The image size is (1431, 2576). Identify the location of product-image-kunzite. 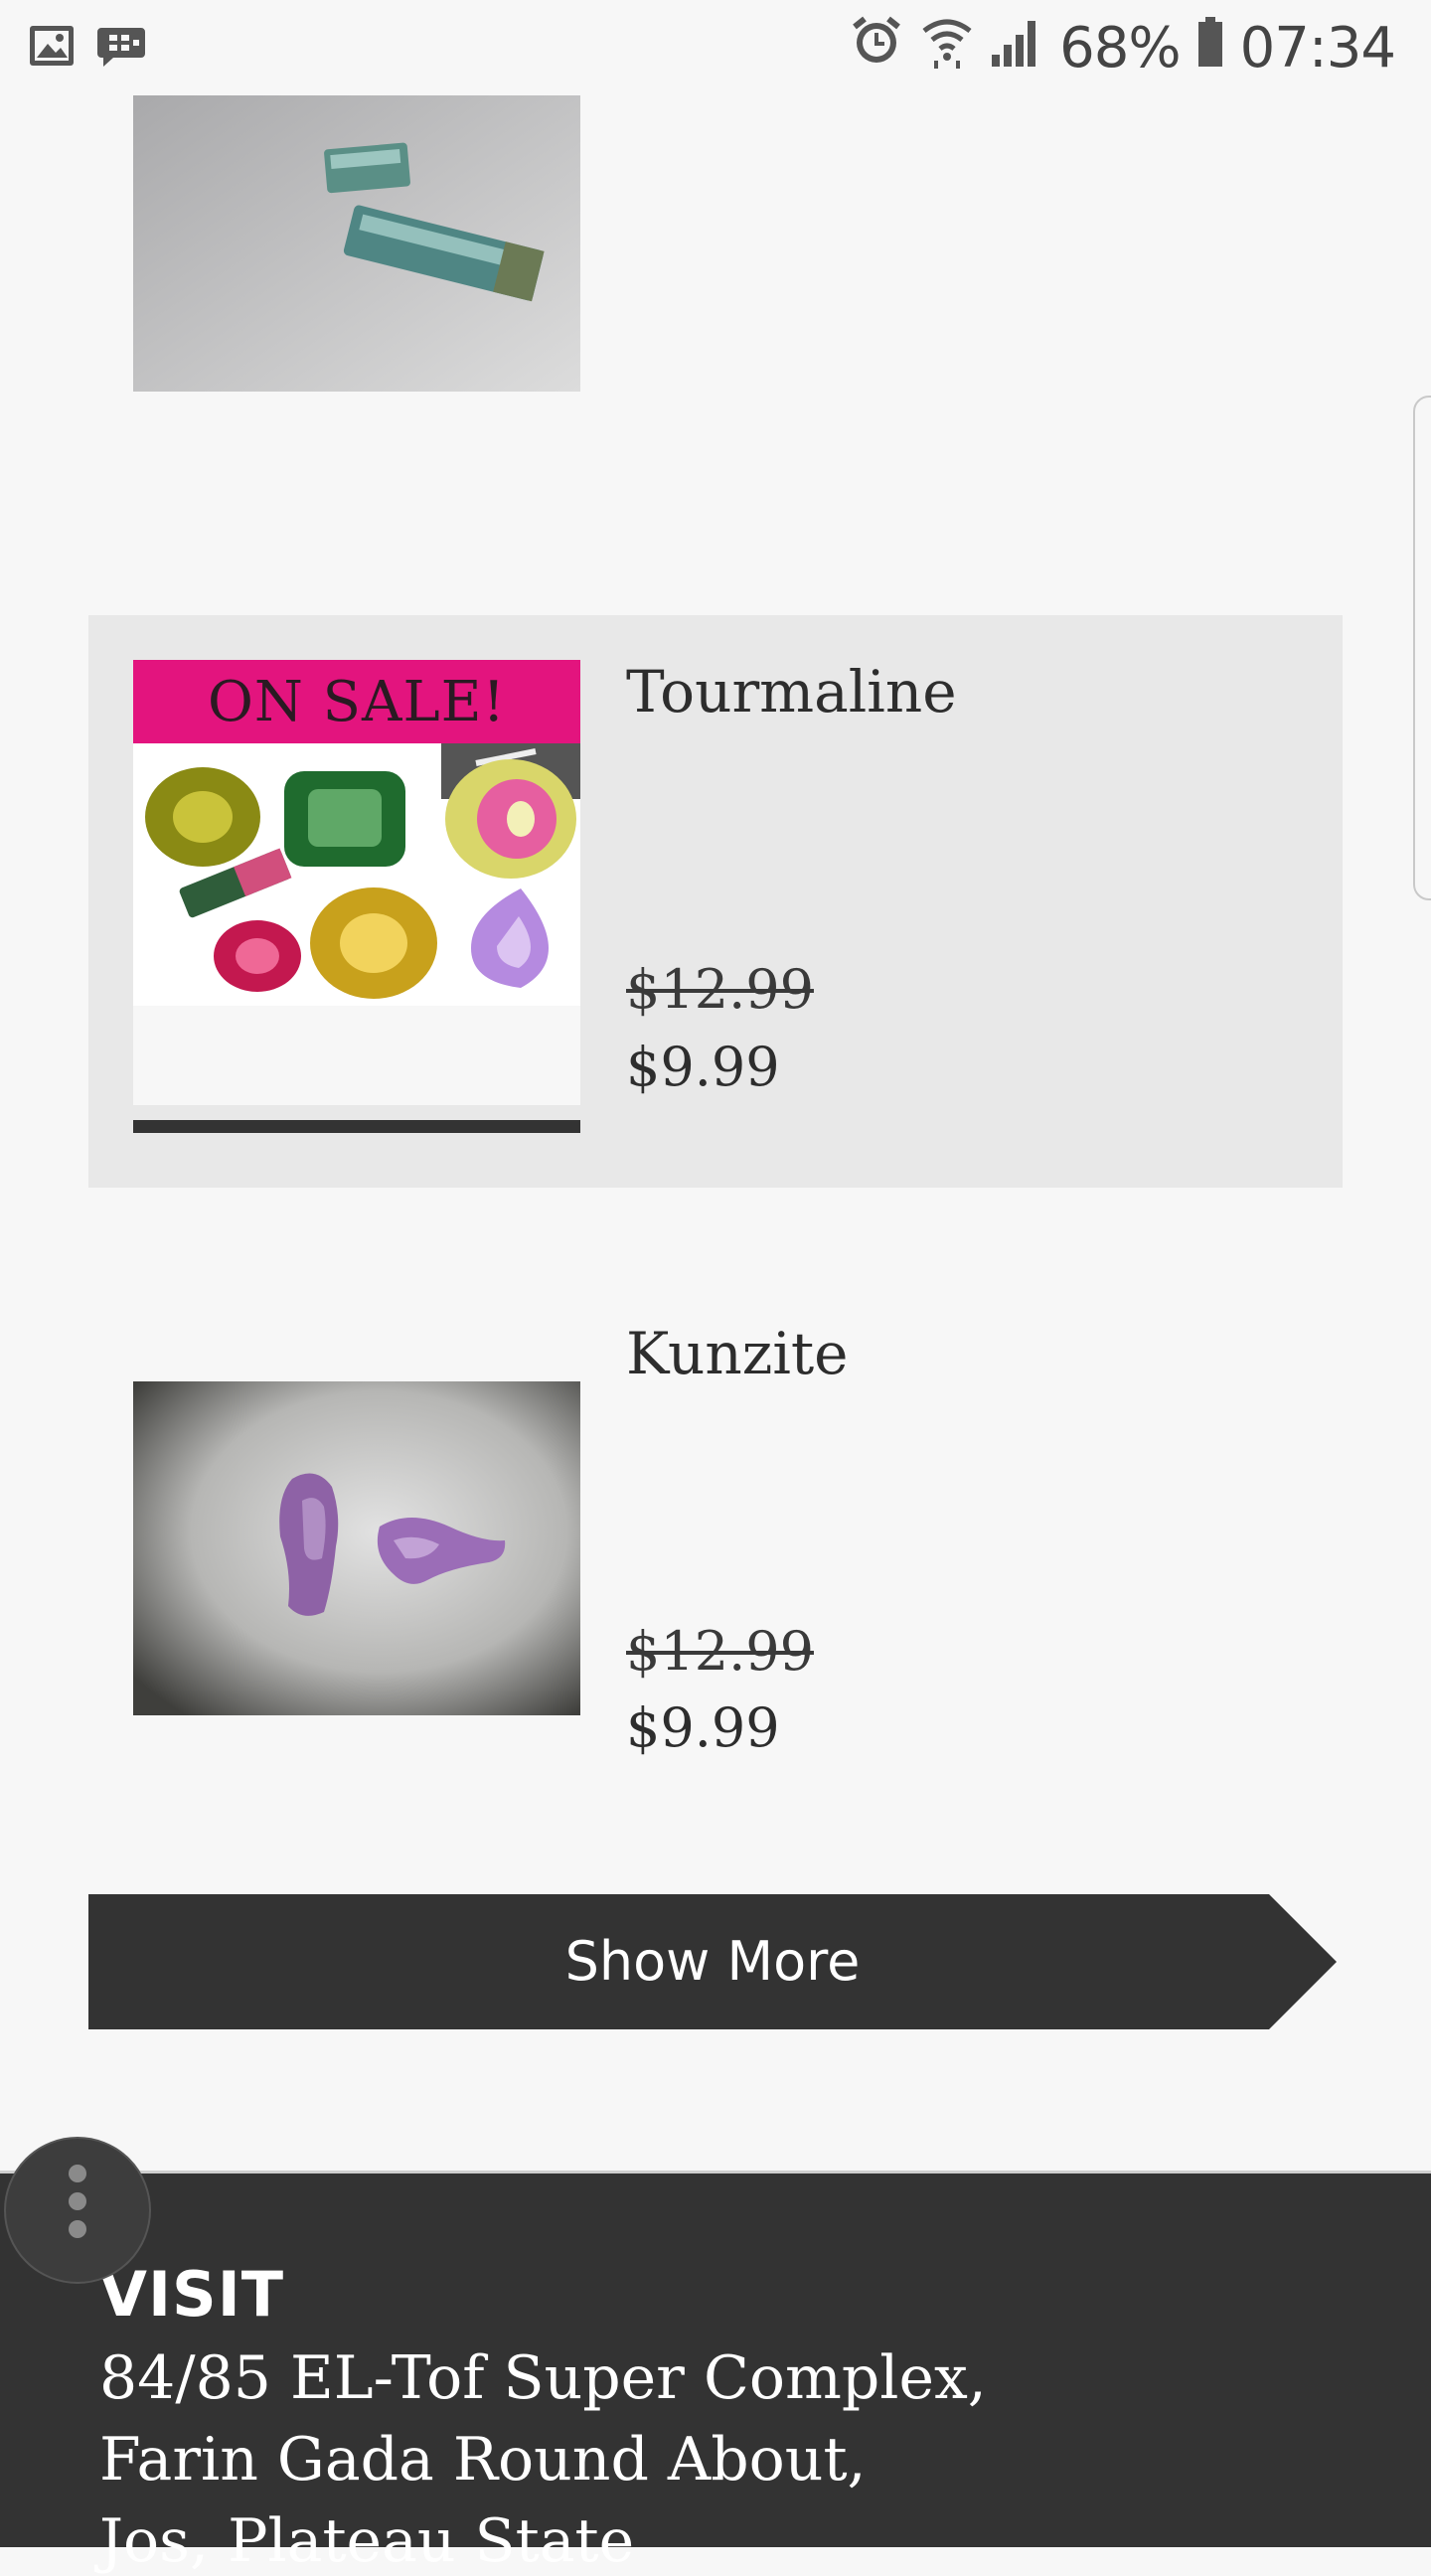
(356, 1548).